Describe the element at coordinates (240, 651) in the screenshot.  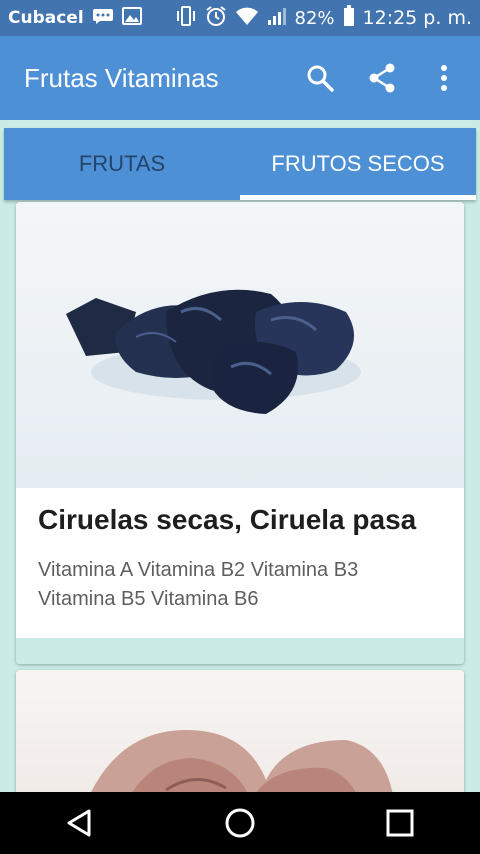
I see `card-footer` at that location.